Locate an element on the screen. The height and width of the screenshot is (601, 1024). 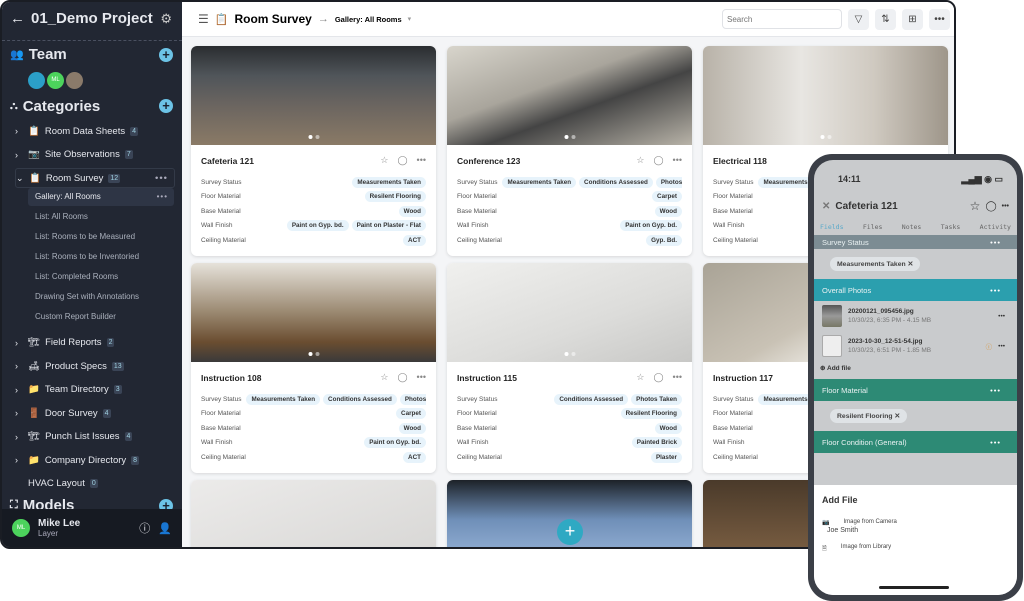
floor-chip: Resilent Flooring ✕ is located at coordinates (869, 416).